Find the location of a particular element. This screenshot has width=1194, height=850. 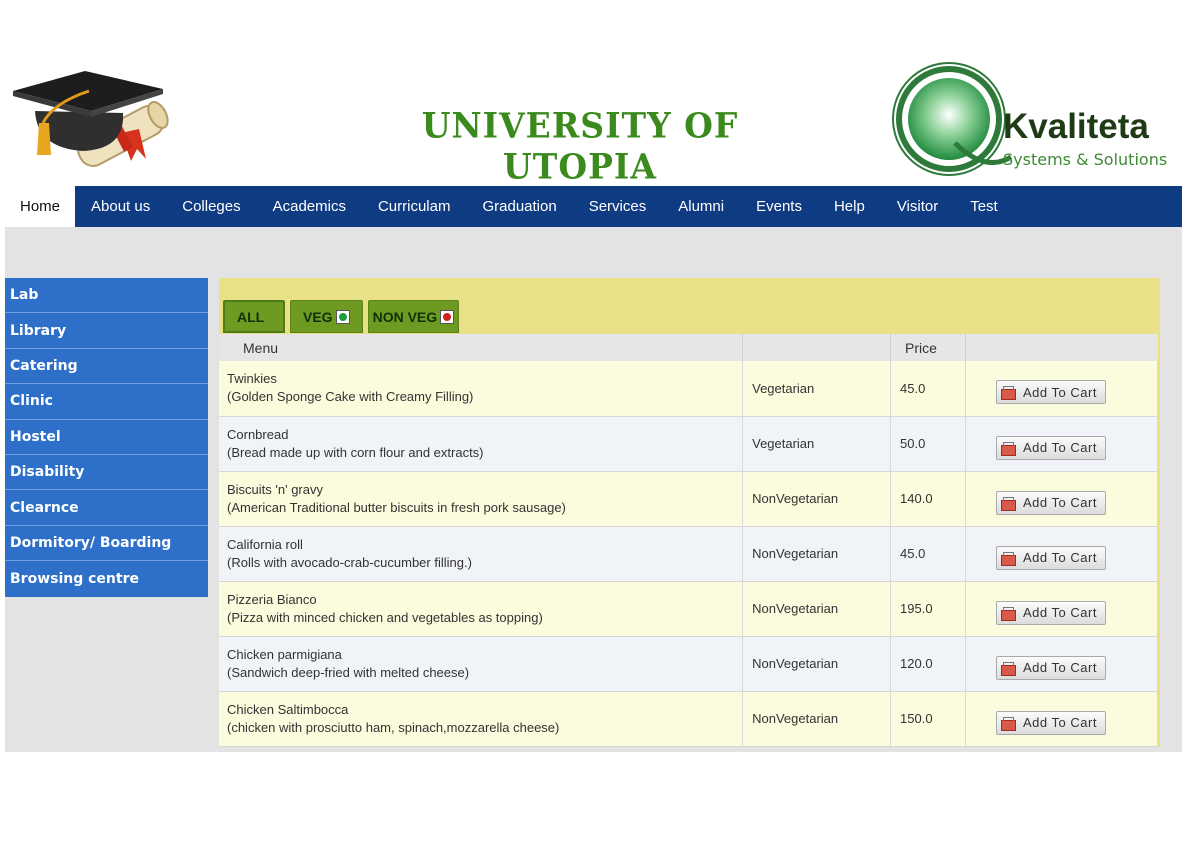

page-title: UNIVERSITY OF UTOPIA is located at coordinates (580, 146).